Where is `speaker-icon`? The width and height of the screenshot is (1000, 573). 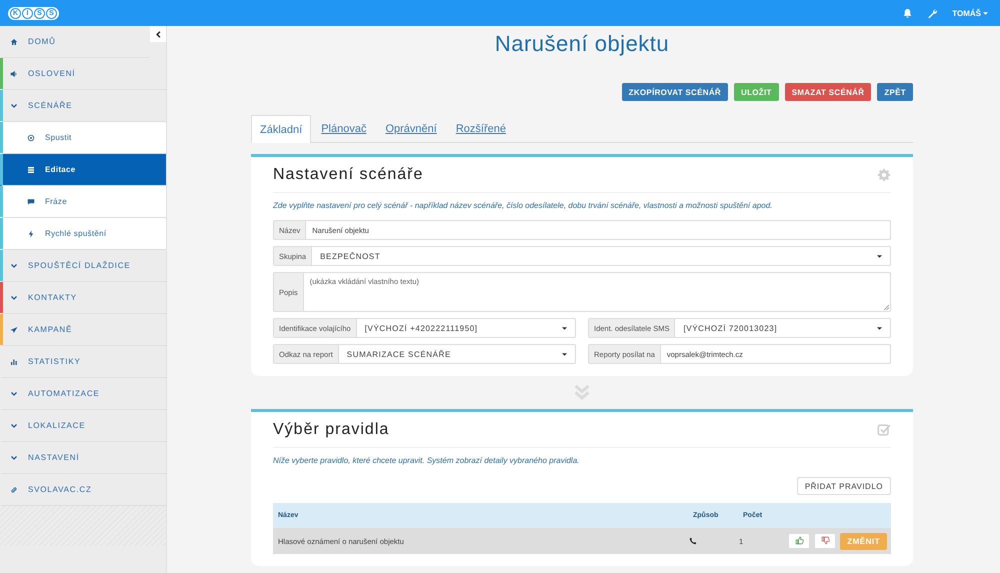
speaker-icon is located at coordinates (14, 74).